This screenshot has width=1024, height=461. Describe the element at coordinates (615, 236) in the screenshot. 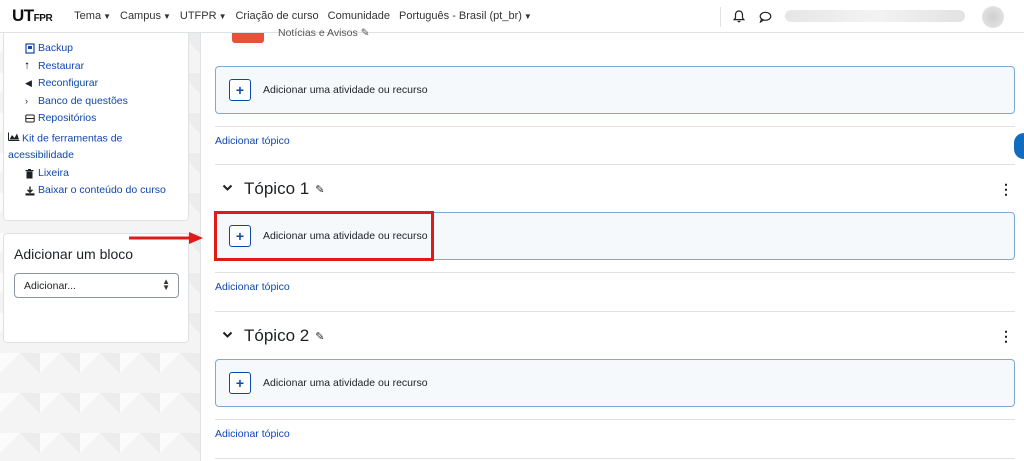

I see `add-activity-button-topic-1: + Adicionar uma atividade ou recurso` at that location.